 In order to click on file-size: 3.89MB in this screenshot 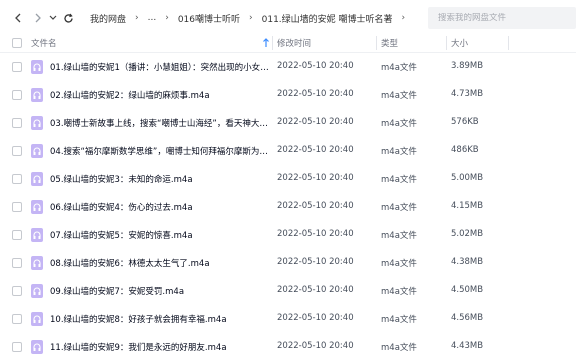, I will do `click(467, 66)`.